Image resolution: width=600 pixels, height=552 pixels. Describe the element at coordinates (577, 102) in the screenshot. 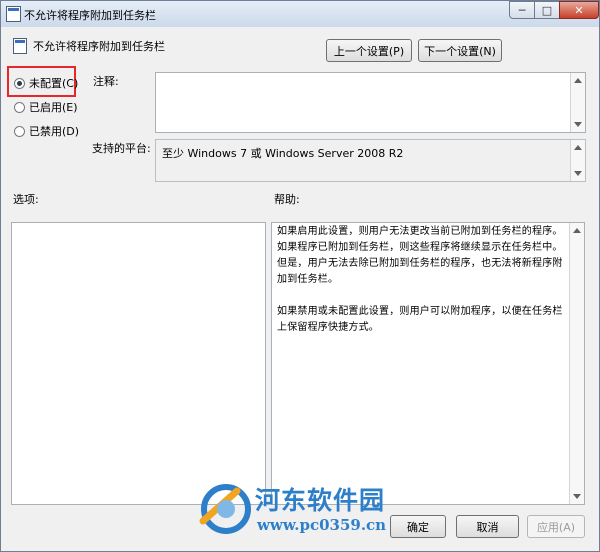

I see `comment-scrollbar` at that location.